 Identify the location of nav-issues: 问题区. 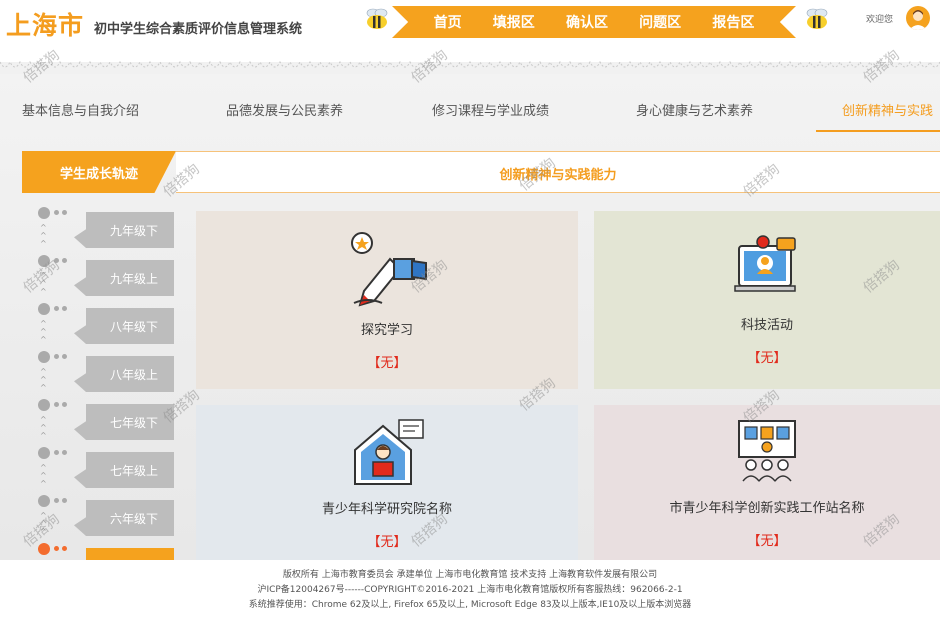
(660, 22).